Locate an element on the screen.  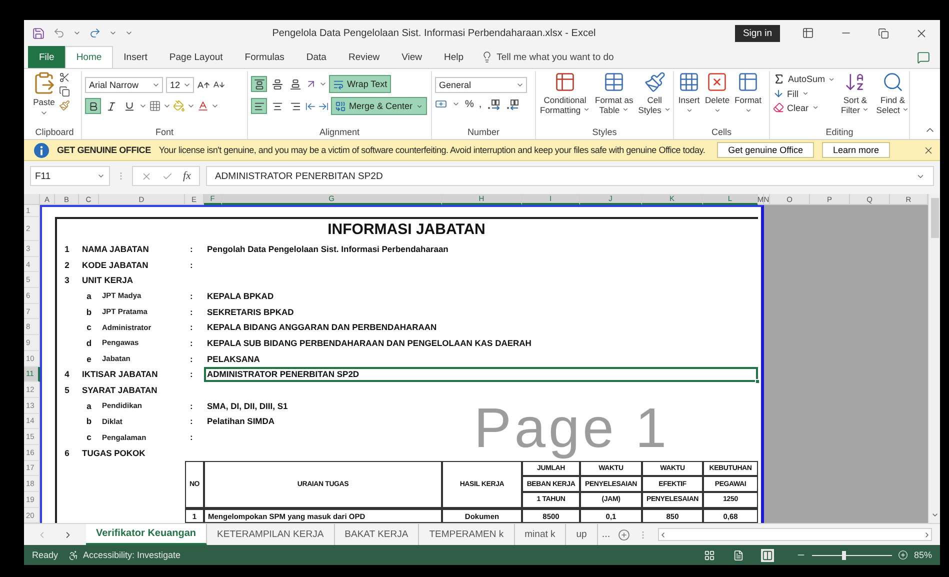
accounting-format-icon is located at coordinates (441, 104).